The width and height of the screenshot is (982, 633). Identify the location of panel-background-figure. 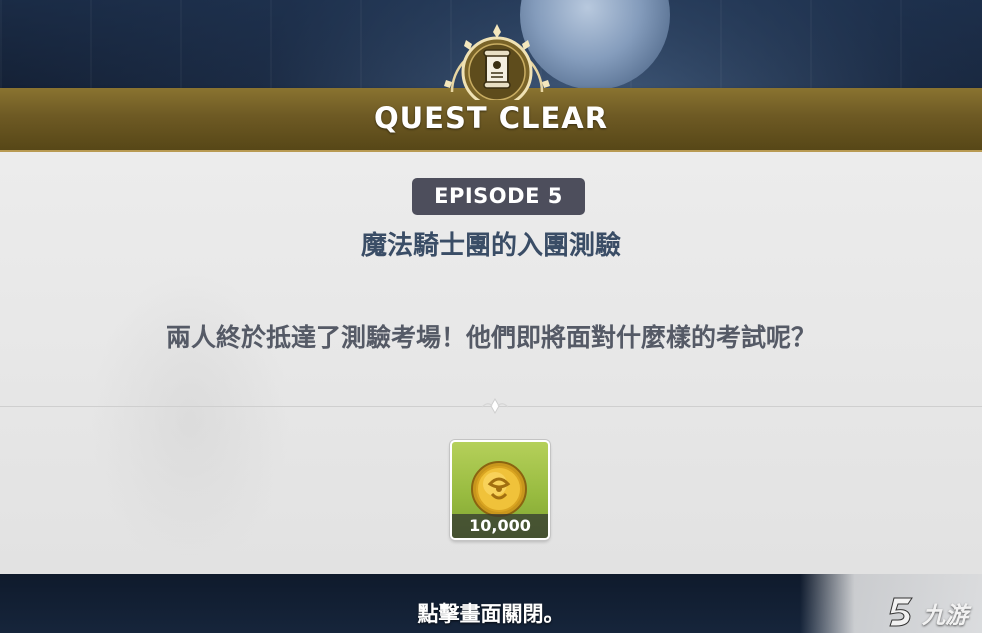
(190, 420).